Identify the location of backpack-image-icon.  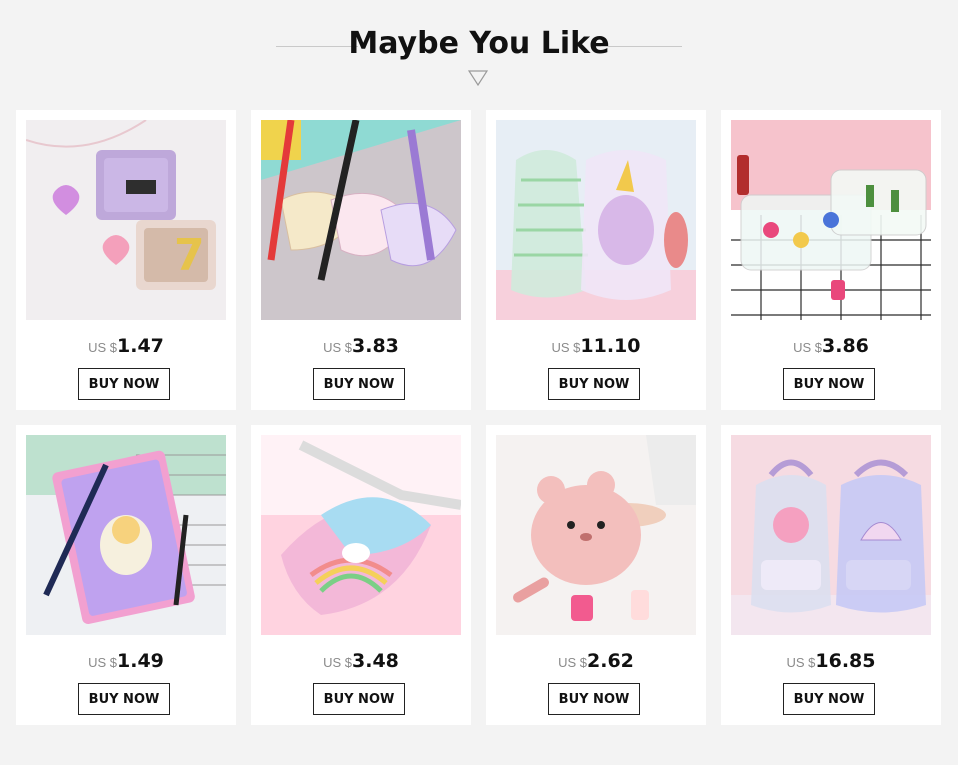
(596, 220).